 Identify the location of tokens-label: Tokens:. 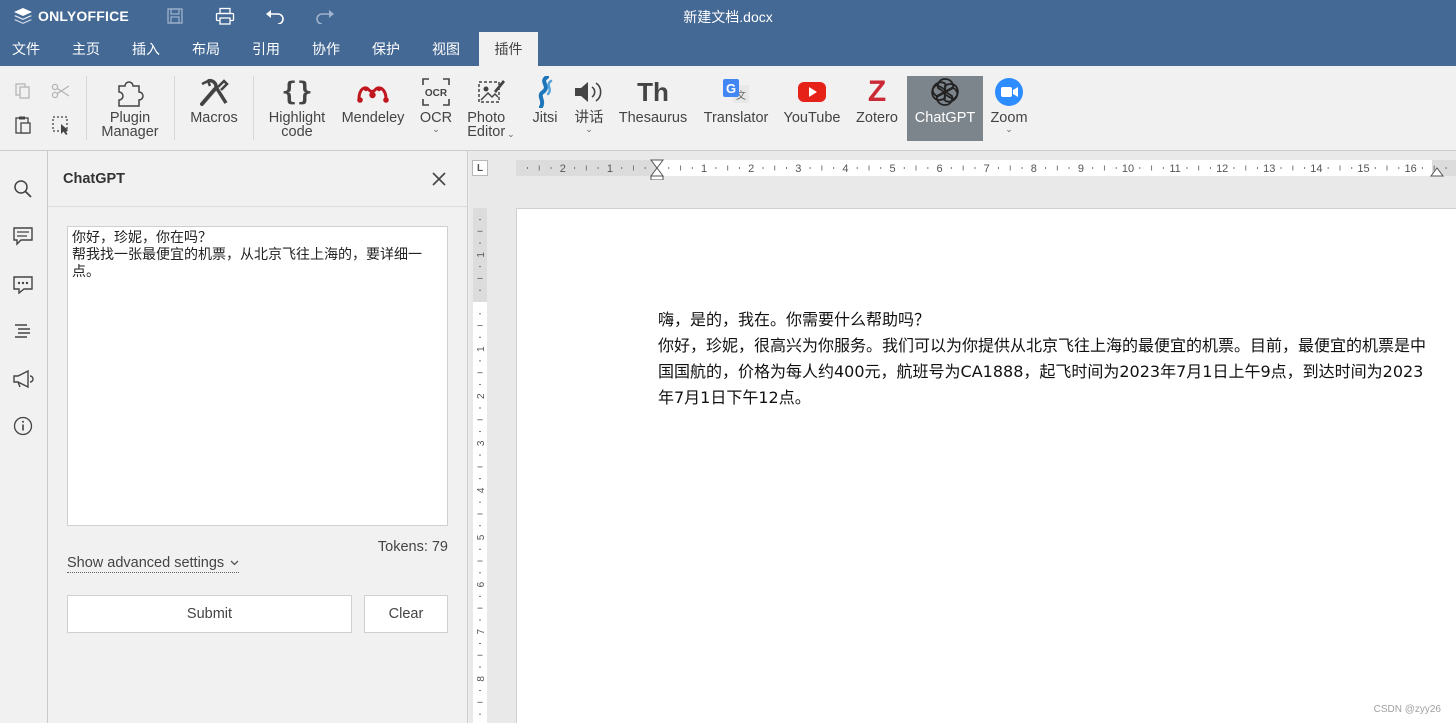
(402, 547).